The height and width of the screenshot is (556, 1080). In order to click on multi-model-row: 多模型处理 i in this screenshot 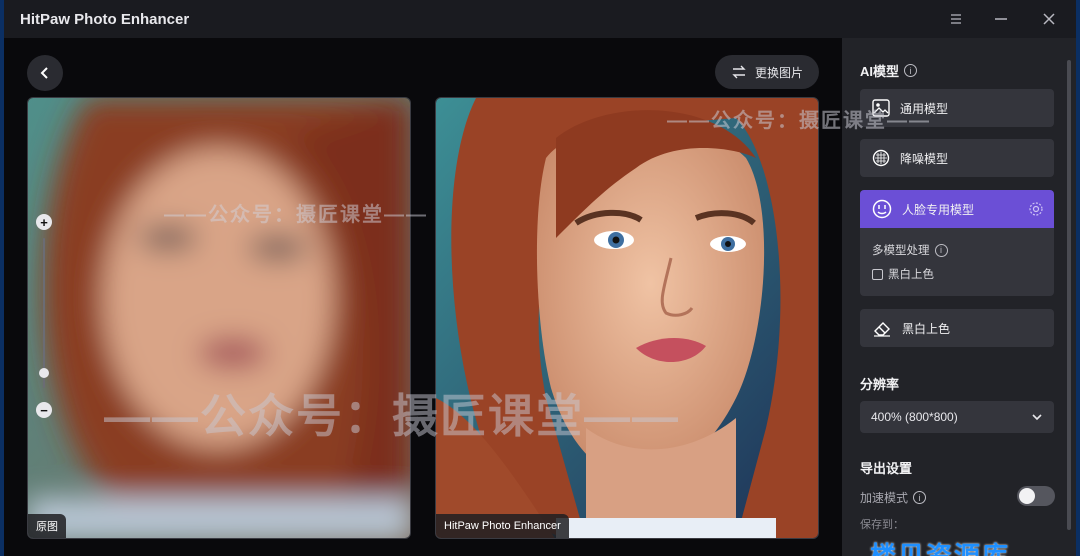, I will do `click(910, 250)`.